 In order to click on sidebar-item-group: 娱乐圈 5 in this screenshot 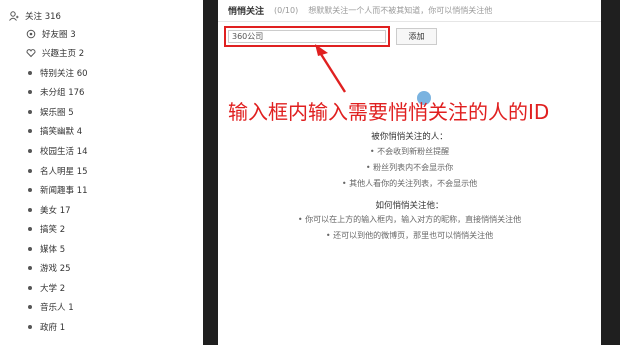, I will do `click(50, 112)`.